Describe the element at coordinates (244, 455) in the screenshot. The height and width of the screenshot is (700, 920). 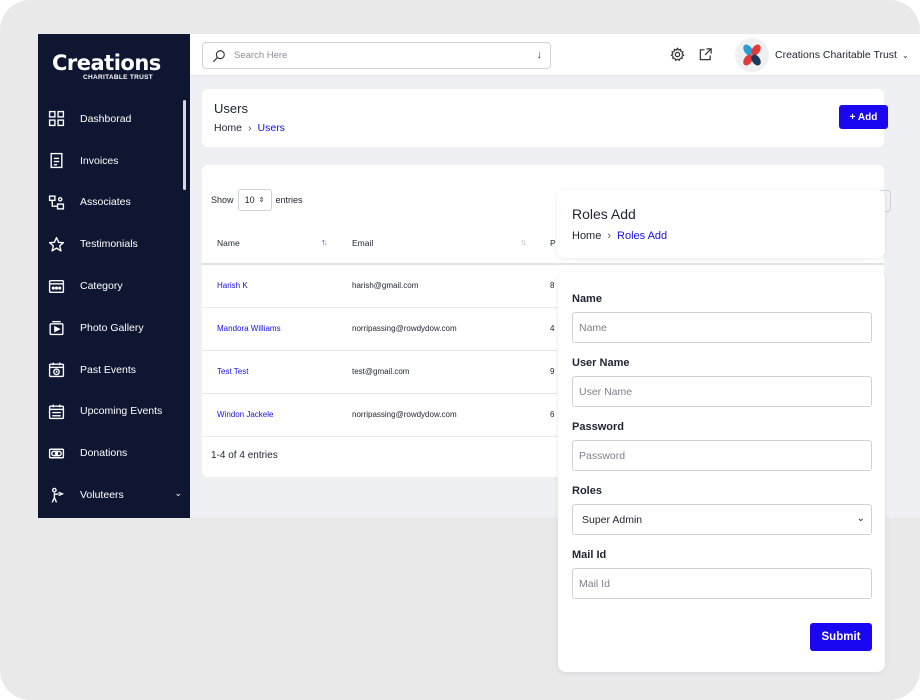
I see `table-footer-info: 1-4 of 4 entries` at that location.